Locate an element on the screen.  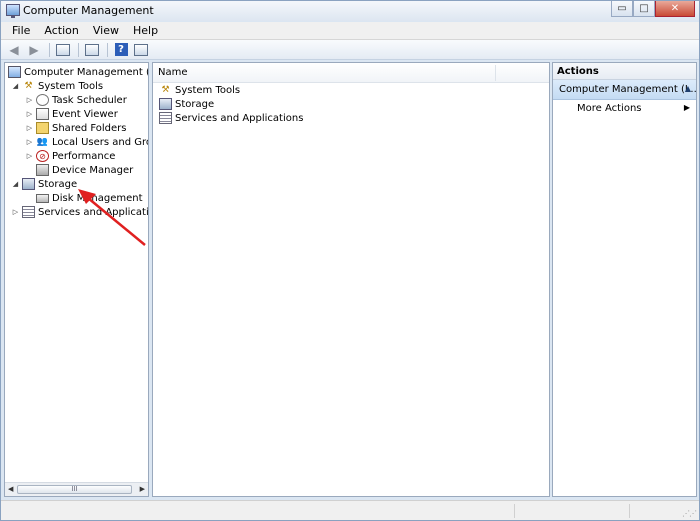
tree-item-label: Computer Management (Local is located at coordinates (86, 72).